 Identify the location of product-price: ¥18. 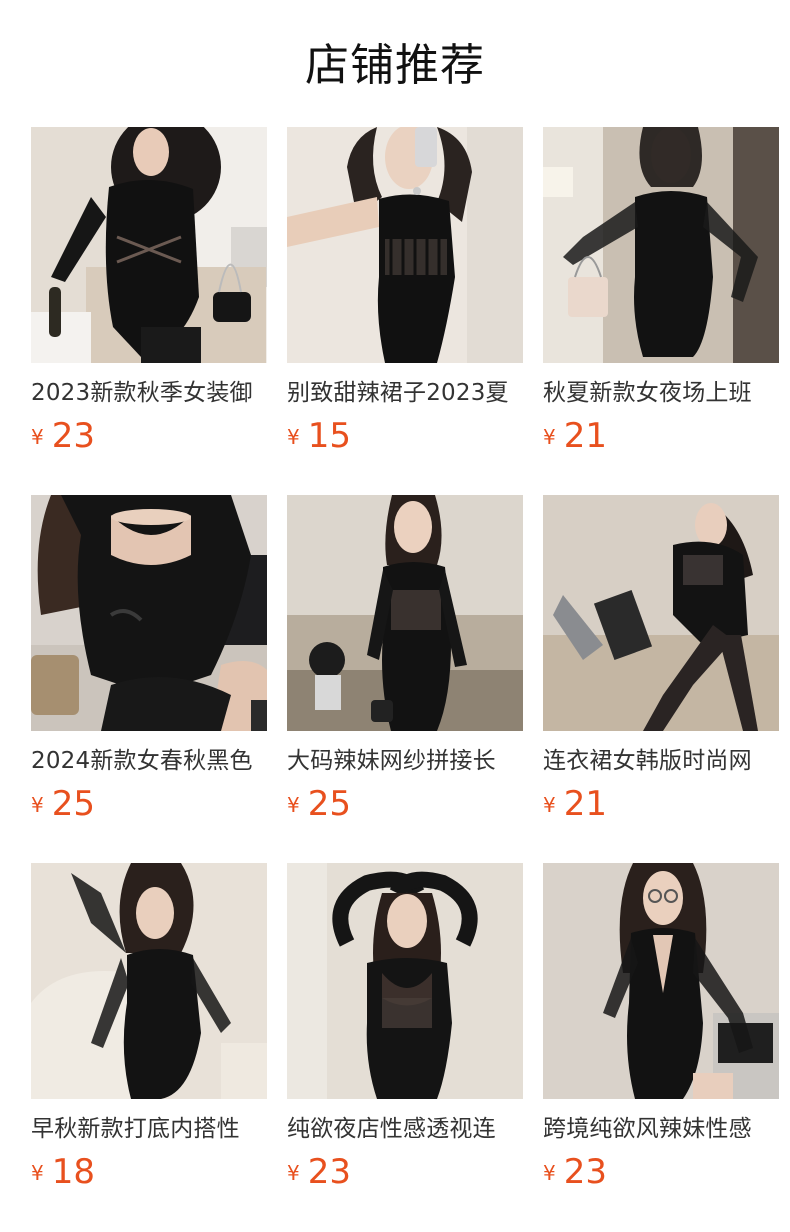
(149, 1172).